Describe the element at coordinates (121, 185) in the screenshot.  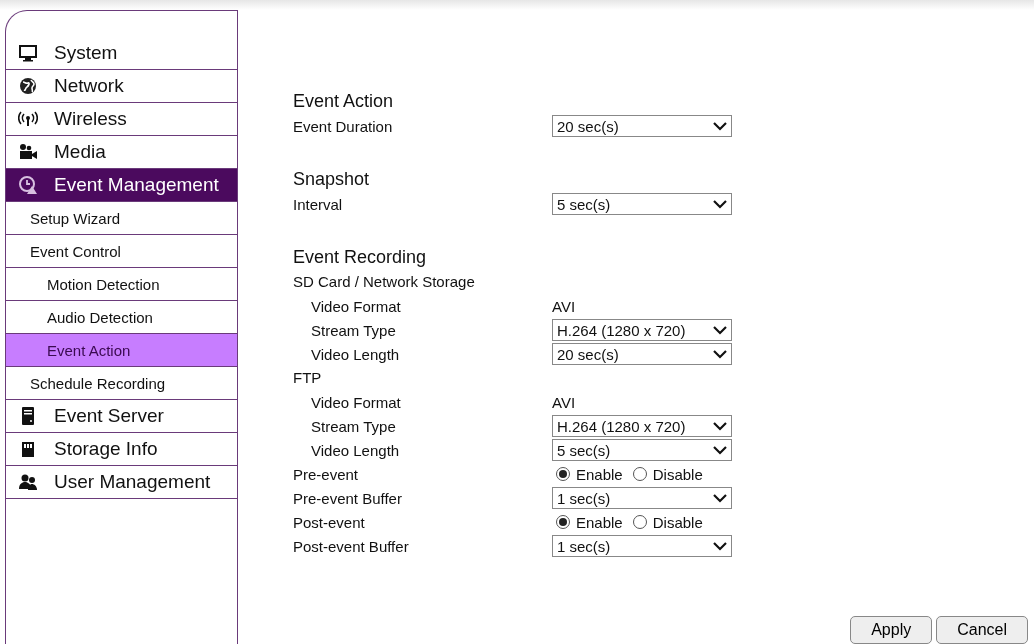
I see `sidebar-item: Event Management` at that location.